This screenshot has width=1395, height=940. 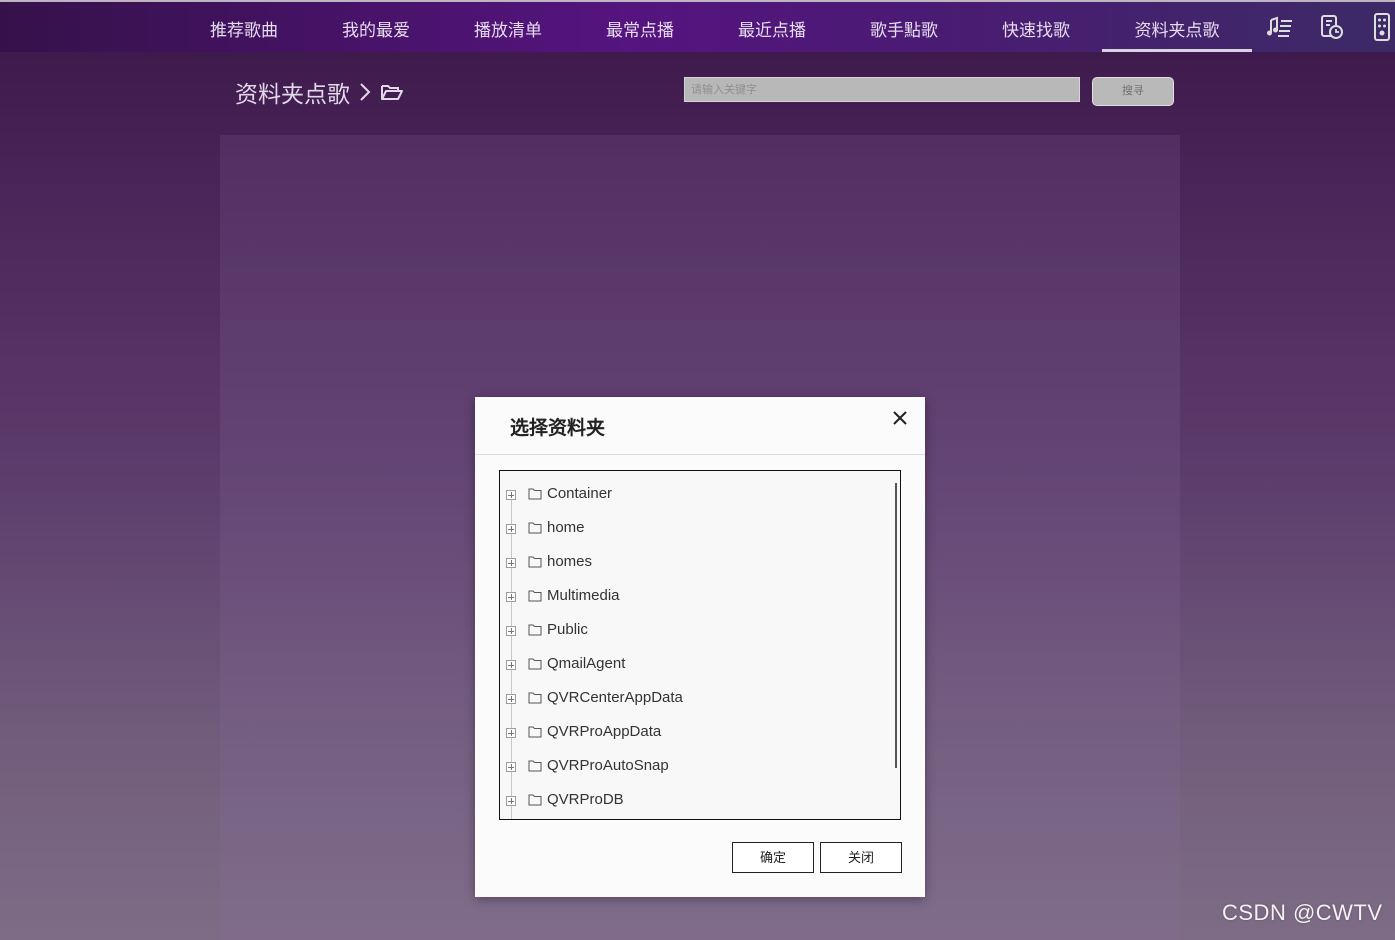 What do you see at coordinates (695, 760) in the screenshot?
I see `tree-item: QVRProAutoSnap` at bounding box center [695, 760].